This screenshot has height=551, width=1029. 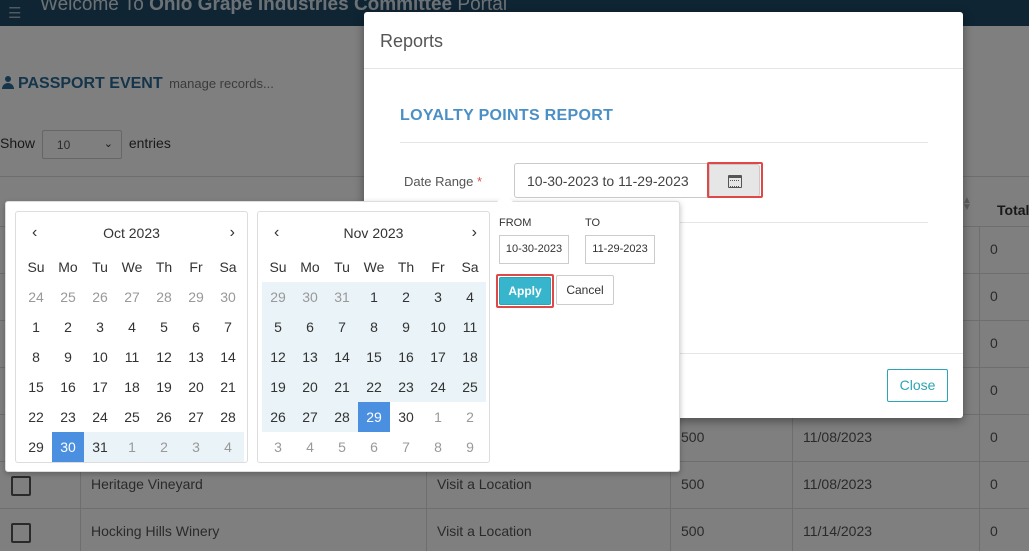 I want to click on divider, so click(x=664, y=142).